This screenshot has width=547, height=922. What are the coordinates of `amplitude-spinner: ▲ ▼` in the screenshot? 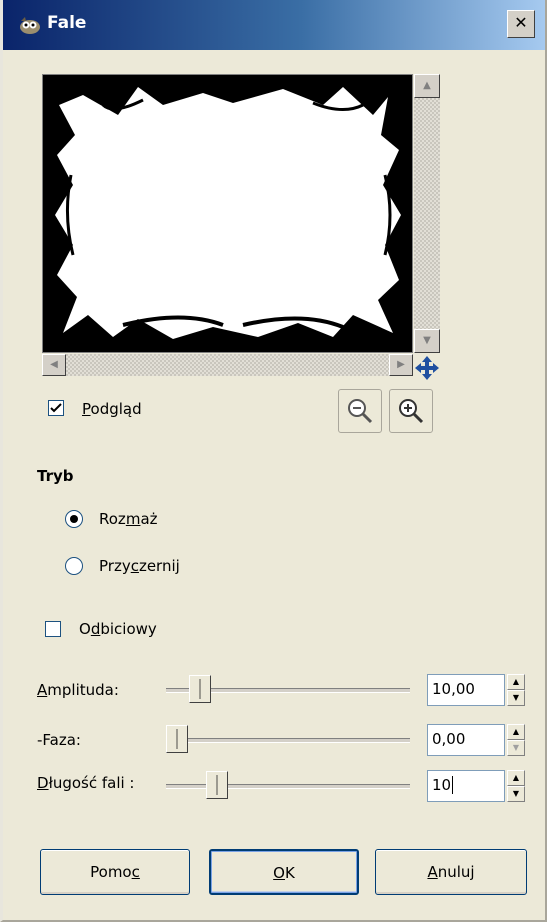 It's located at (516, 690).